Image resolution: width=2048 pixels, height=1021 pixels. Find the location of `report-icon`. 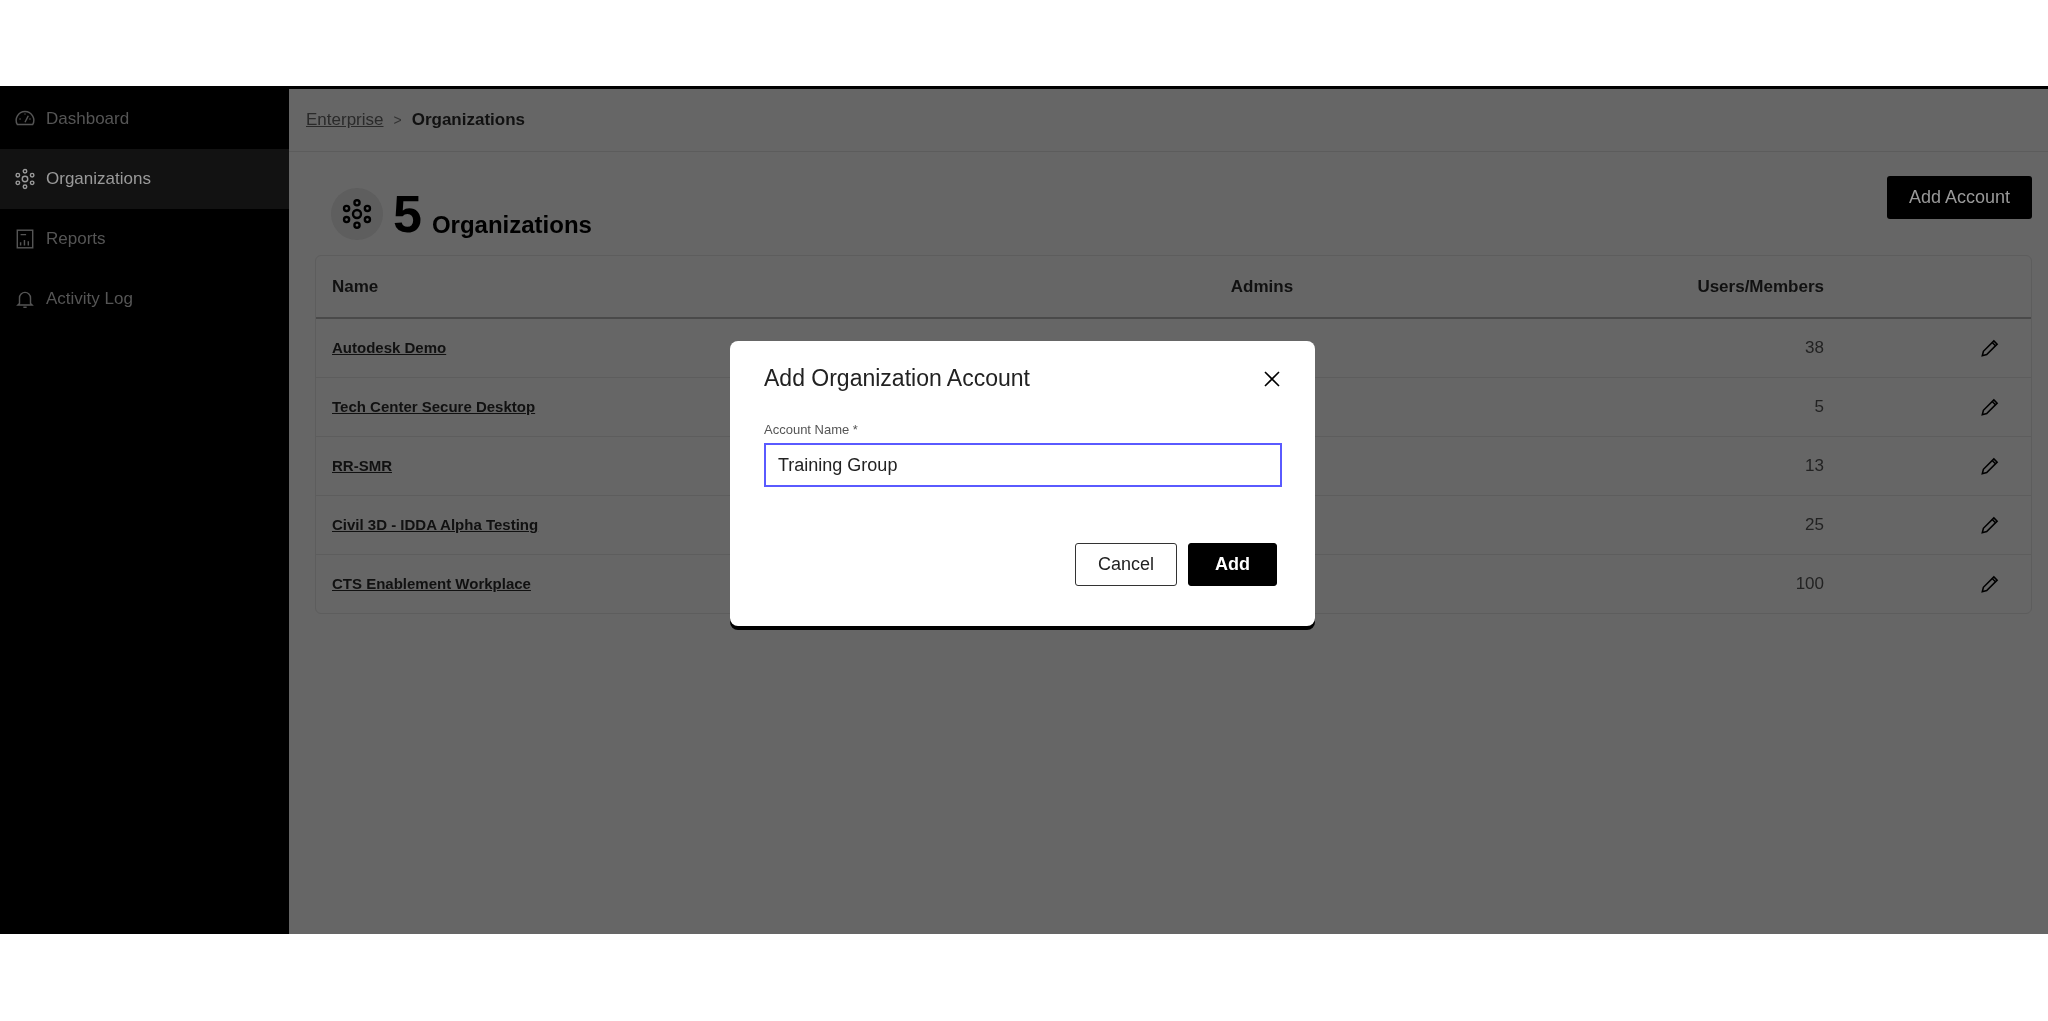

report-icon is located at coordinates (25, 239).